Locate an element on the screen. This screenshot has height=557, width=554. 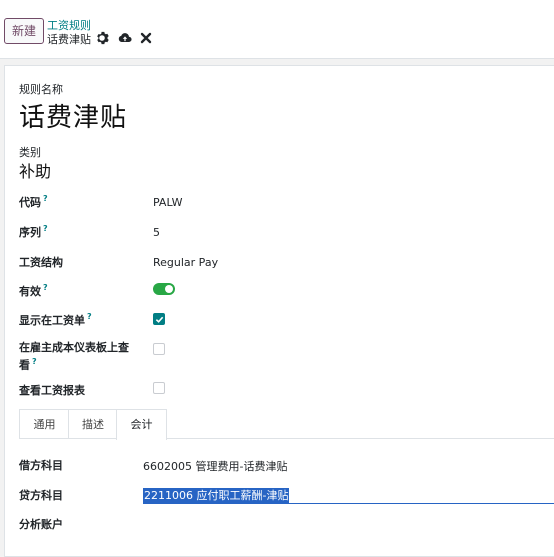
credit-account-selection: 2211006 应付职工薪酬-津贴 is located at coordinates (216, 495).